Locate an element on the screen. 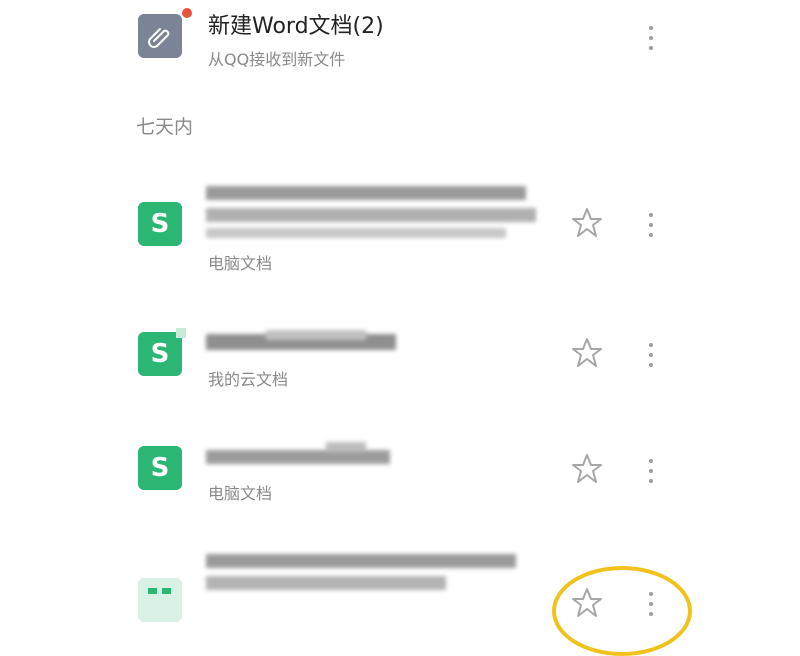 The height and width of the screenshot is (656, 800). notification-badge is located at coordinates (187, 13).